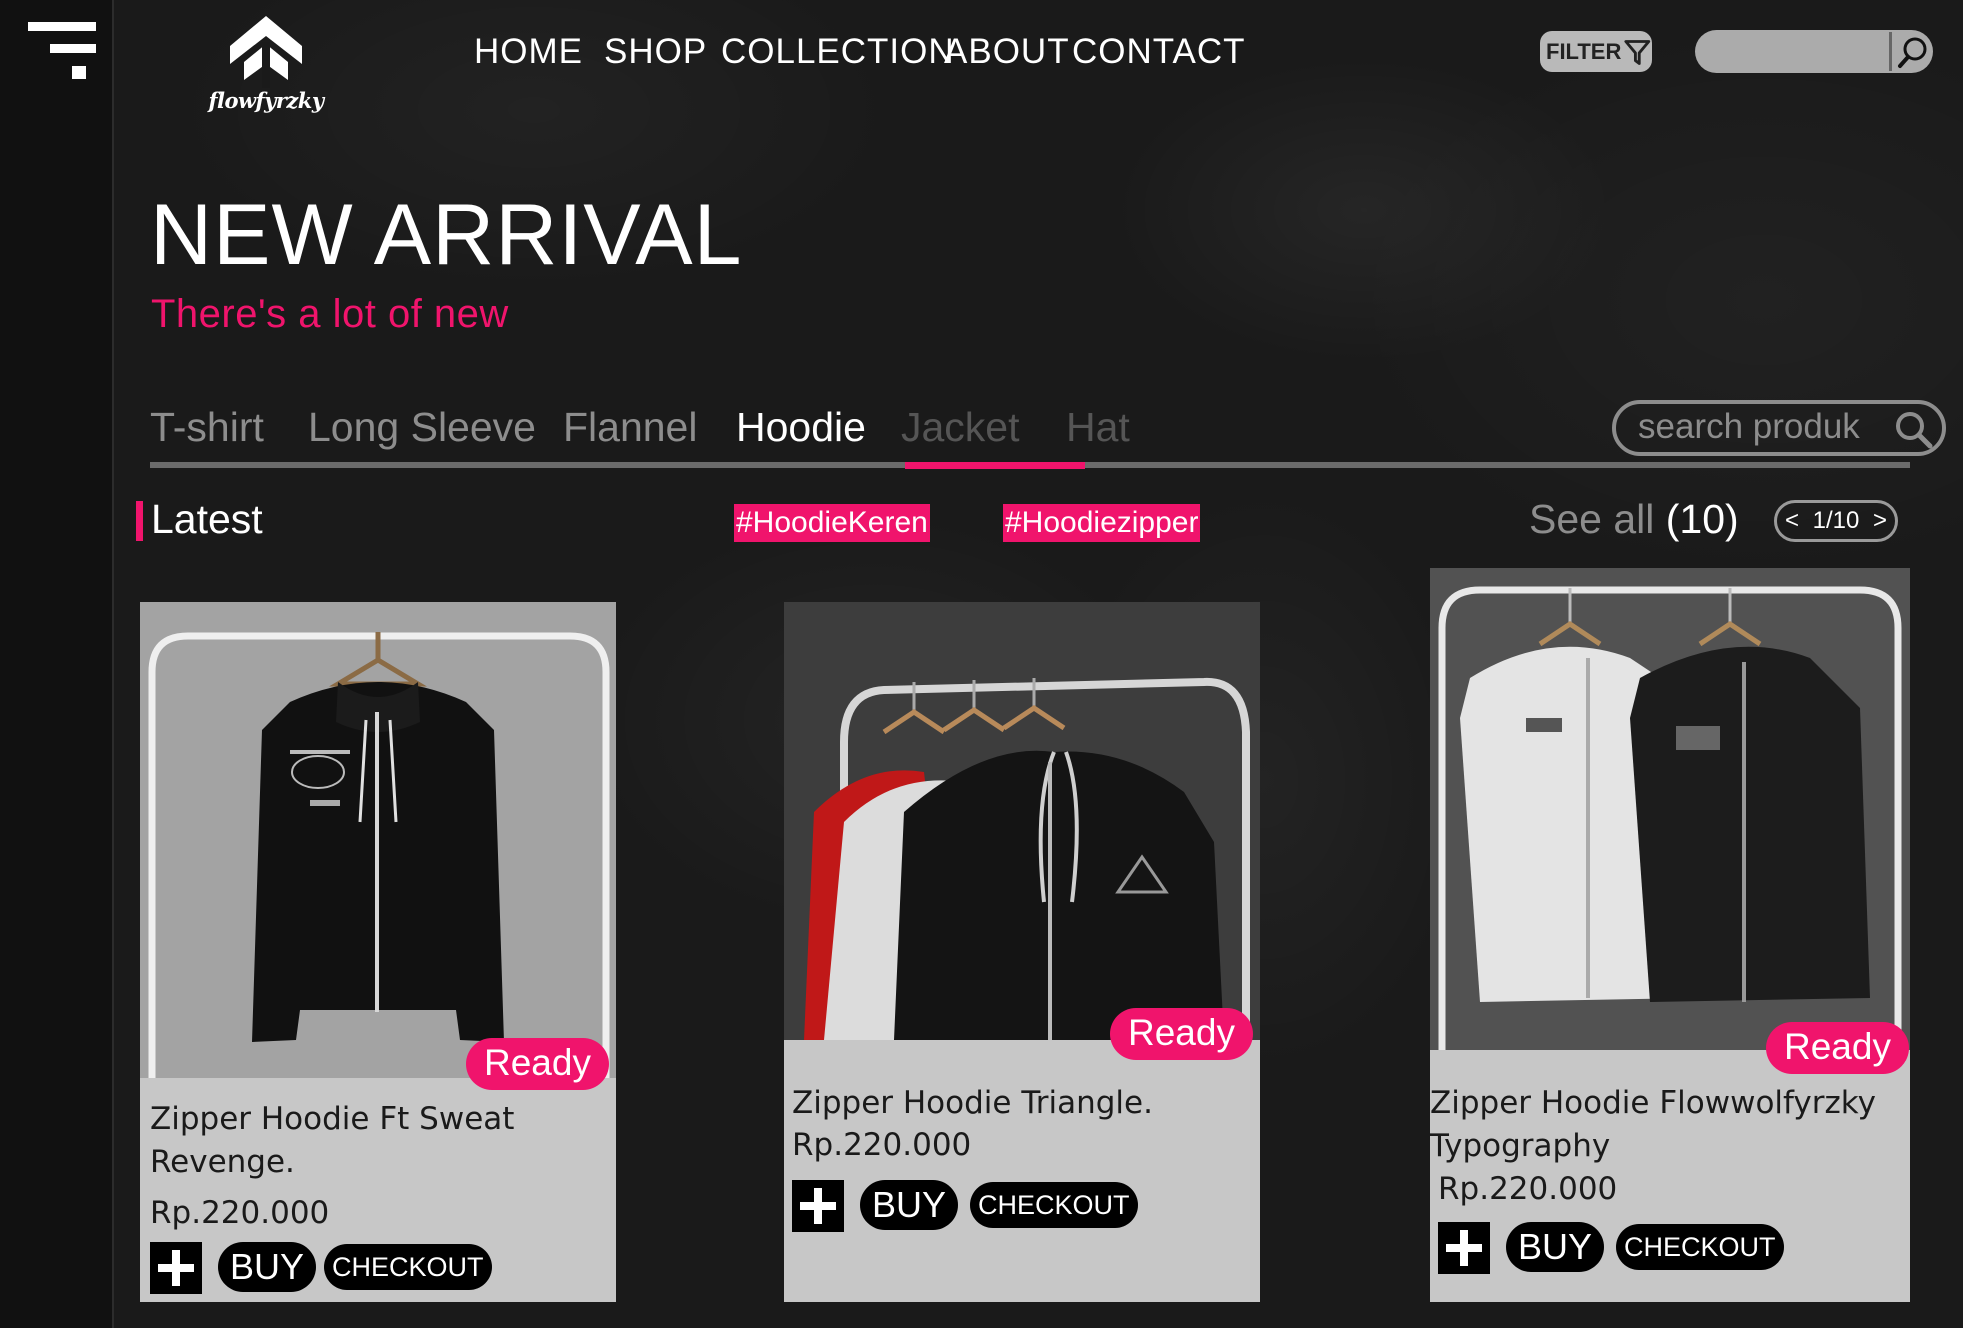 This screenshot has width=1963, height=1328. I want to click on page-title: NEW ARRIVAL, so click(446, 235).